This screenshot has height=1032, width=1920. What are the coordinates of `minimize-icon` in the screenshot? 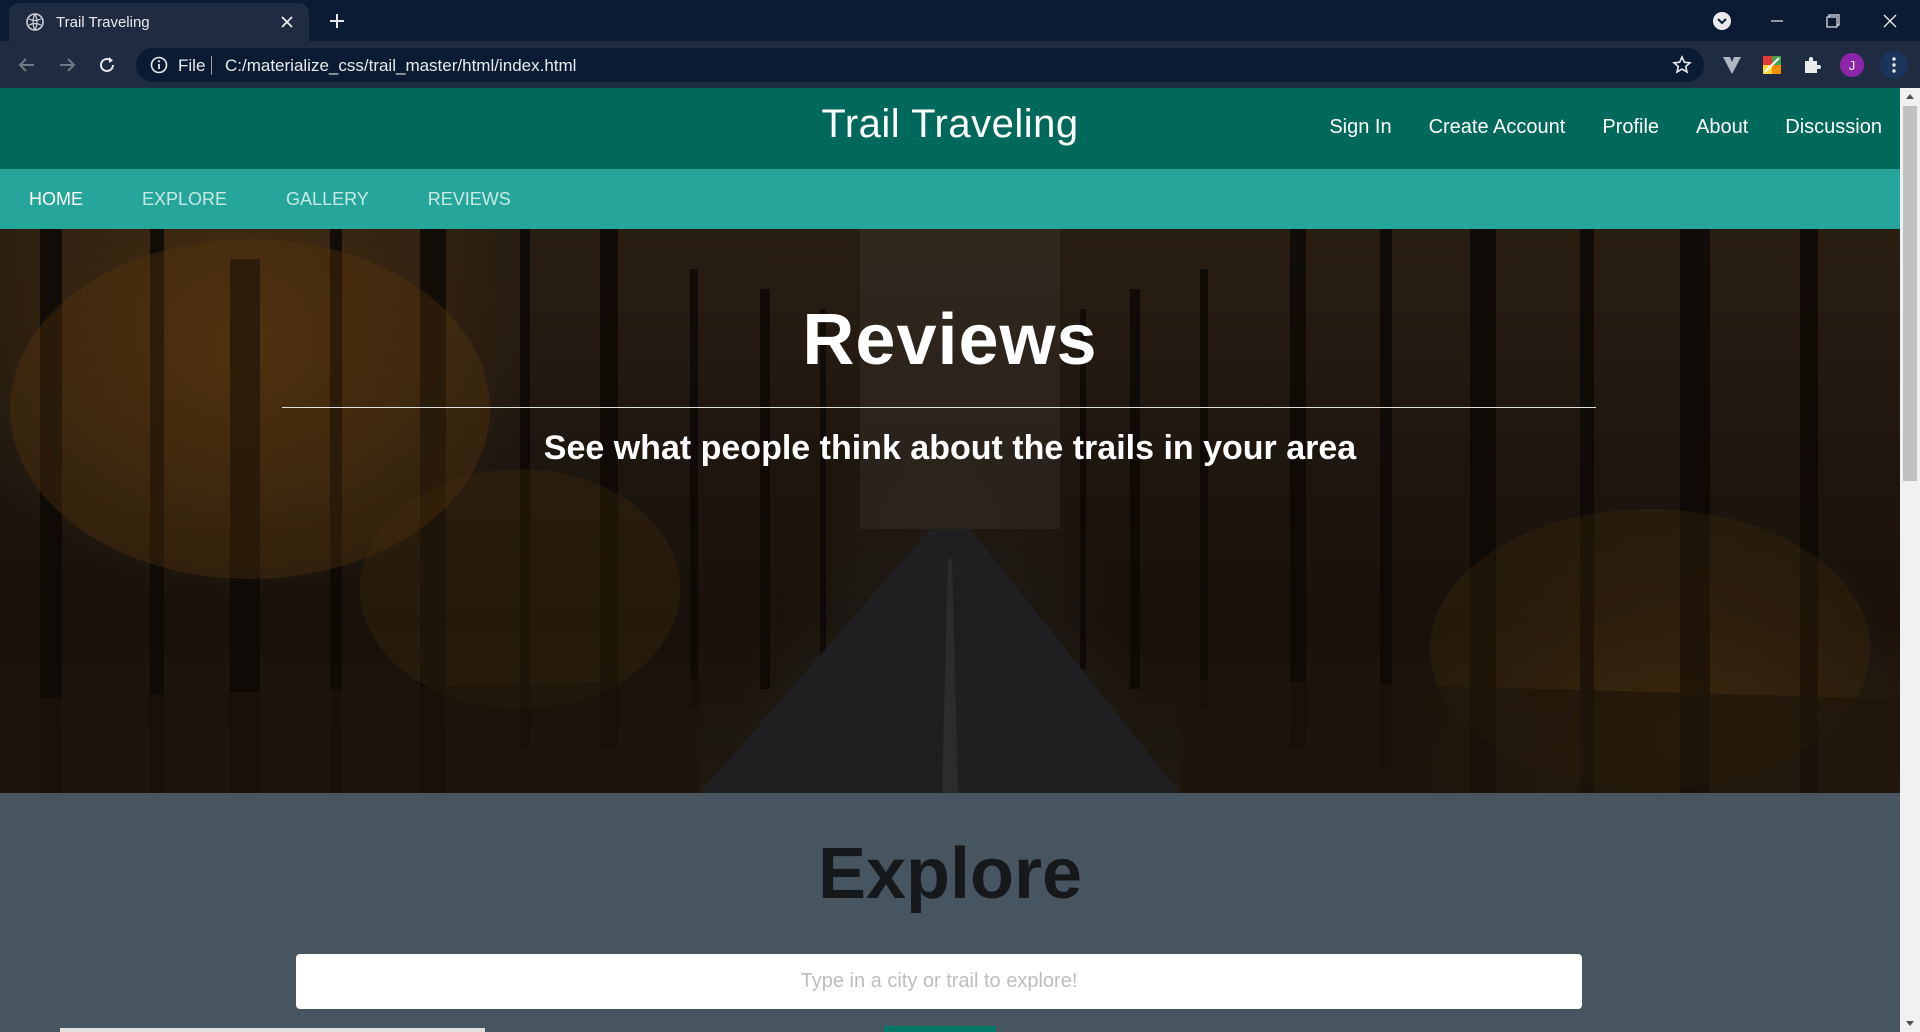 It's located at (1777, 20).